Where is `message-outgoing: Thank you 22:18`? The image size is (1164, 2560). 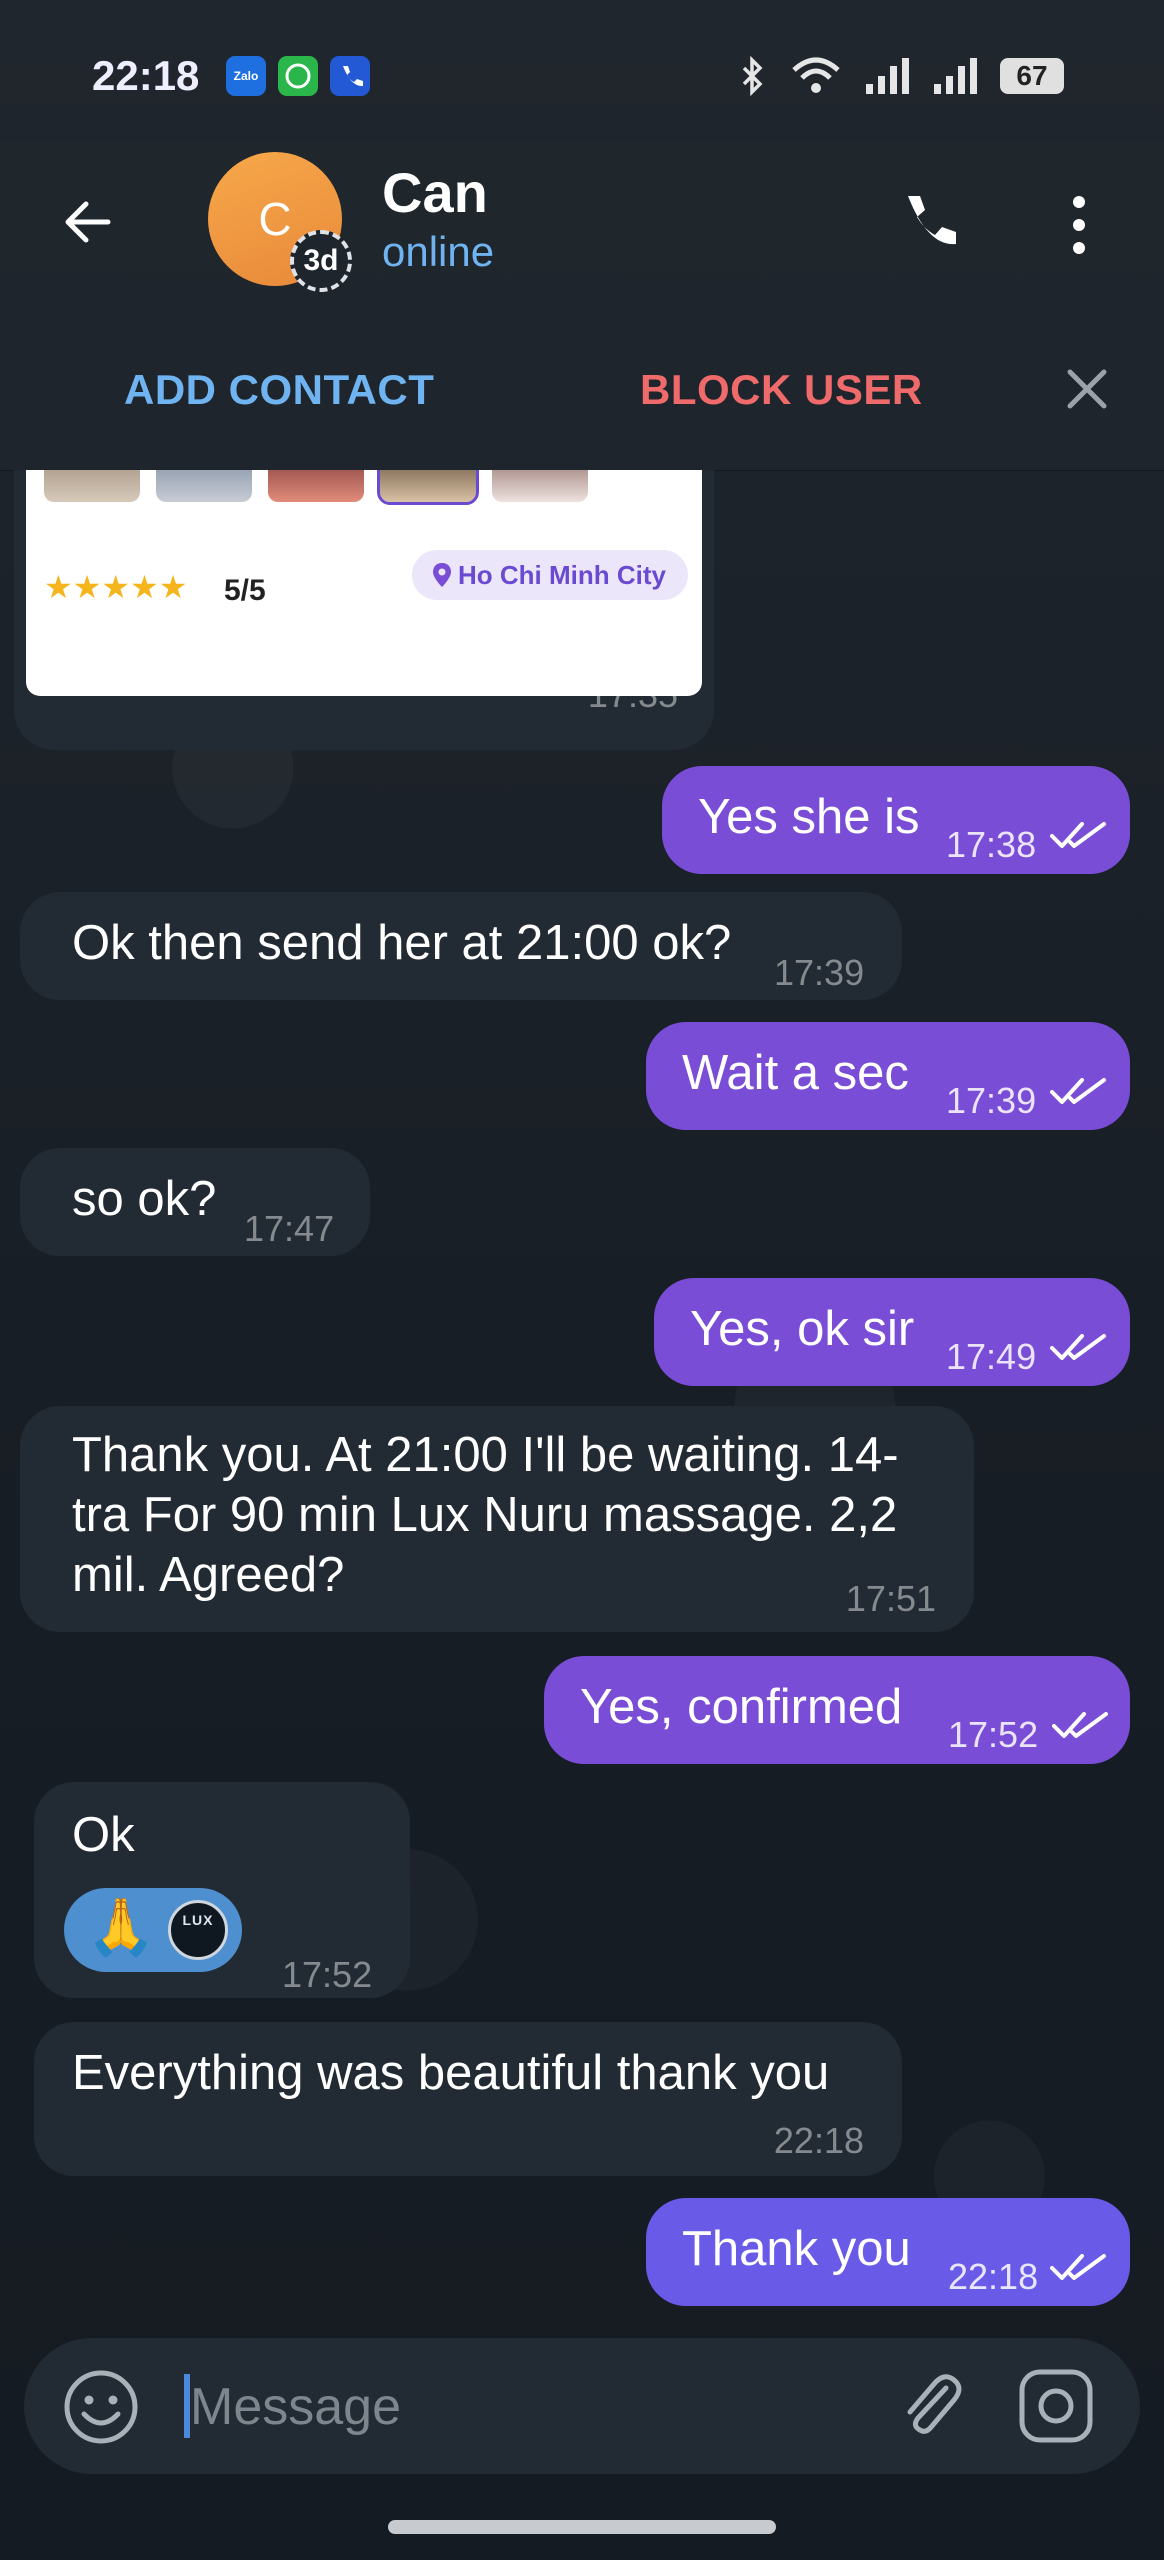 message-outgoing: Thank you 22:18 is located at coordinates (888, 2252).